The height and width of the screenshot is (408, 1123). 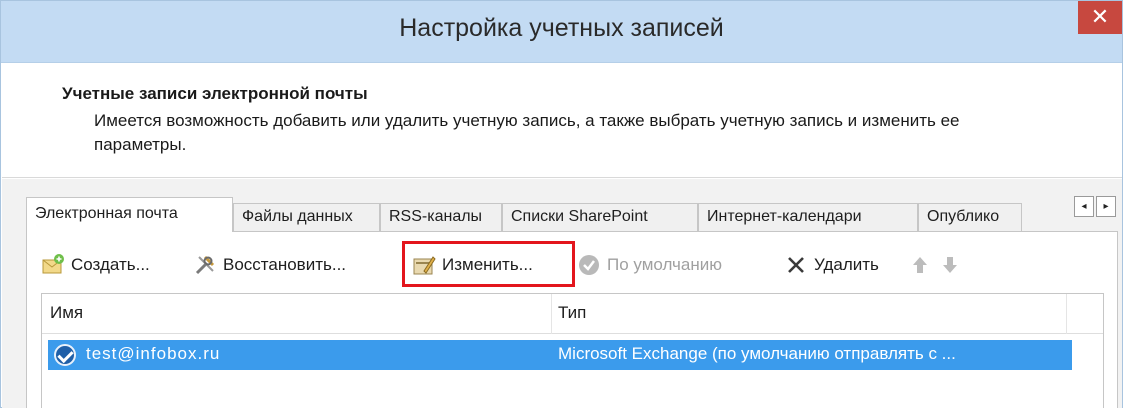 What do you see at coordinates (488, 264) in the screenshot?
I see `change-button-highlight` at bounding box center [488, 264].